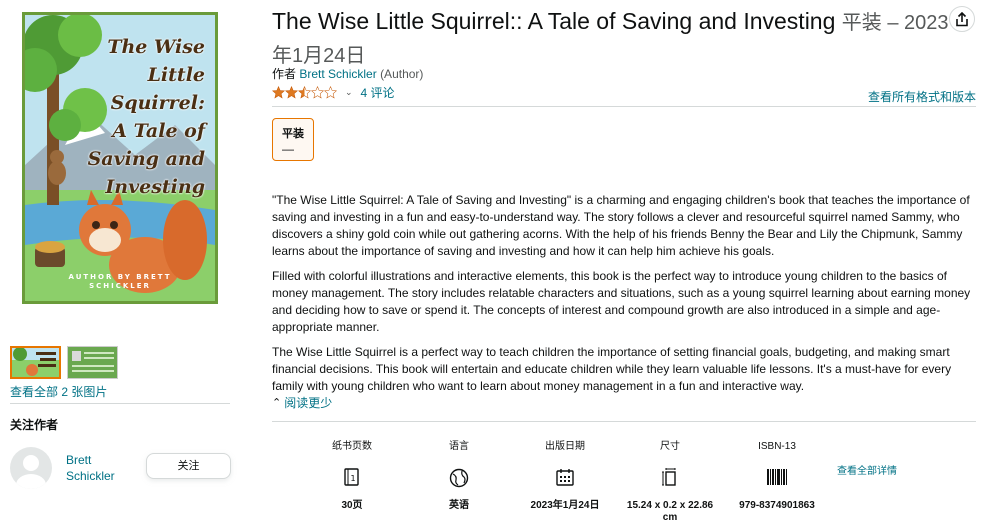 This screenshot has height=530, width=1000. What do you see at coordinates (565, 505) in the screenshot?
I see `detail-value: 2023年1月24日` at bounding box center [565, 505].